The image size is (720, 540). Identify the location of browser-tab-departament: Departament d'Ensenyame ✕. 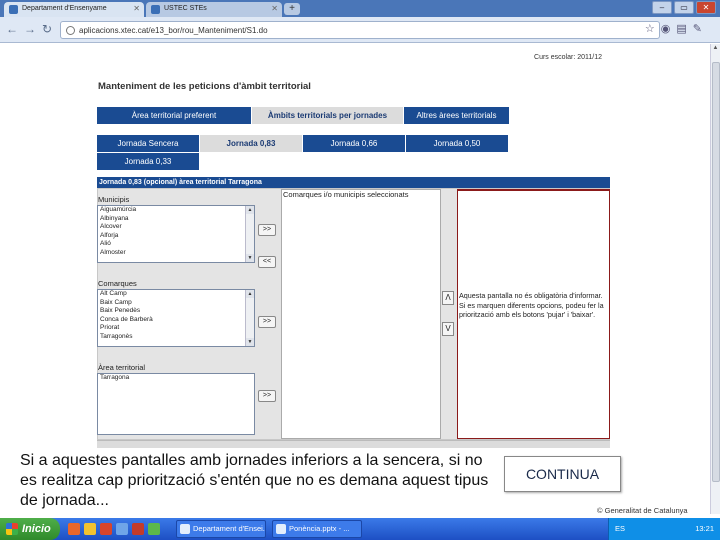
(74, 9).